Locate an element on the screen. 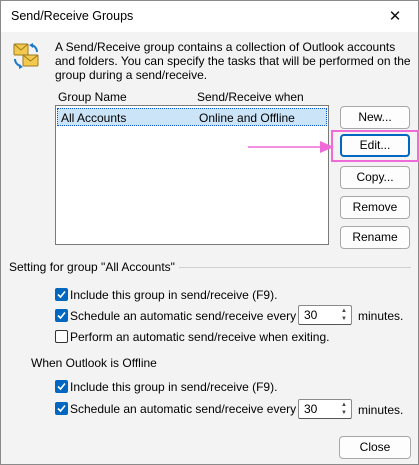  minutes-label: minutes. is located at coordinates (381, 316).